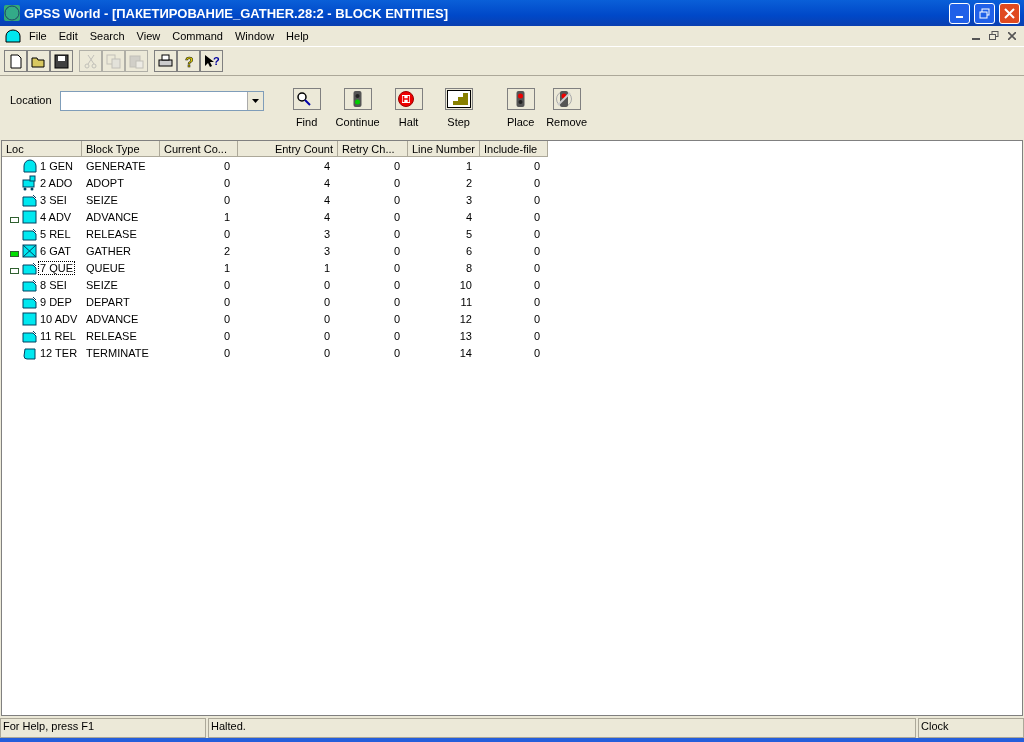  What do you see at coordinates (465, 352) in the screenshot?
I see `table-cell-text: 14` at bounding box center [465, 352].